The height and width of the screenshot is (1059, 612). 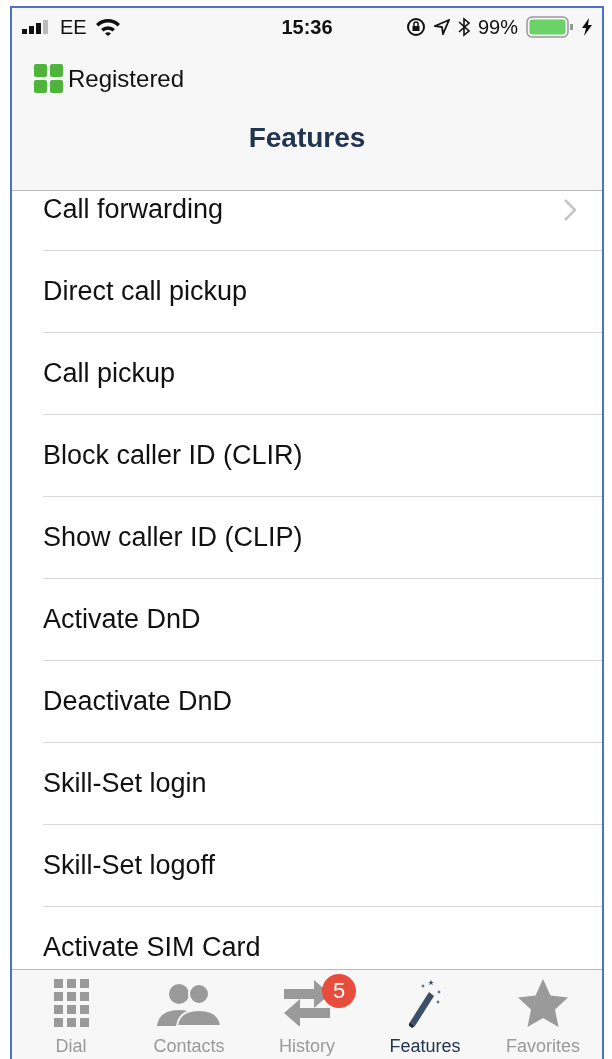 What do you see at coordinates (322, 221) in the screenshot?
I see `feature-list-item: Call forwarding` at bounding box center [322, 221].